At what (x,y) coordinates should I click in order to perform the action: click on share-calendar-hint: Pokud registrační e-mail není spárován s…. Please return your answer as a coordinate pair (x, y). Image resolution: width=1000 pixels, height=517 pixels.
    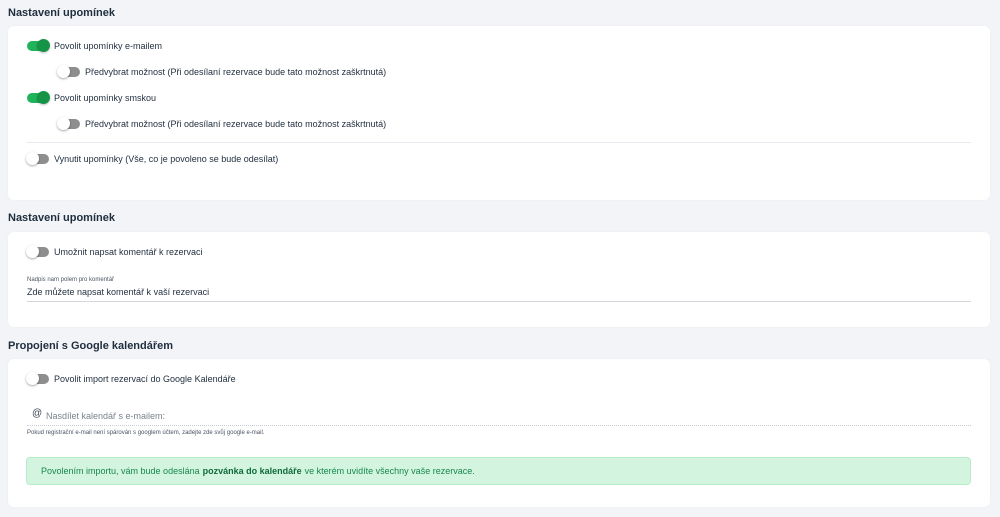
    Looking at the image, I should click on (146, 433).